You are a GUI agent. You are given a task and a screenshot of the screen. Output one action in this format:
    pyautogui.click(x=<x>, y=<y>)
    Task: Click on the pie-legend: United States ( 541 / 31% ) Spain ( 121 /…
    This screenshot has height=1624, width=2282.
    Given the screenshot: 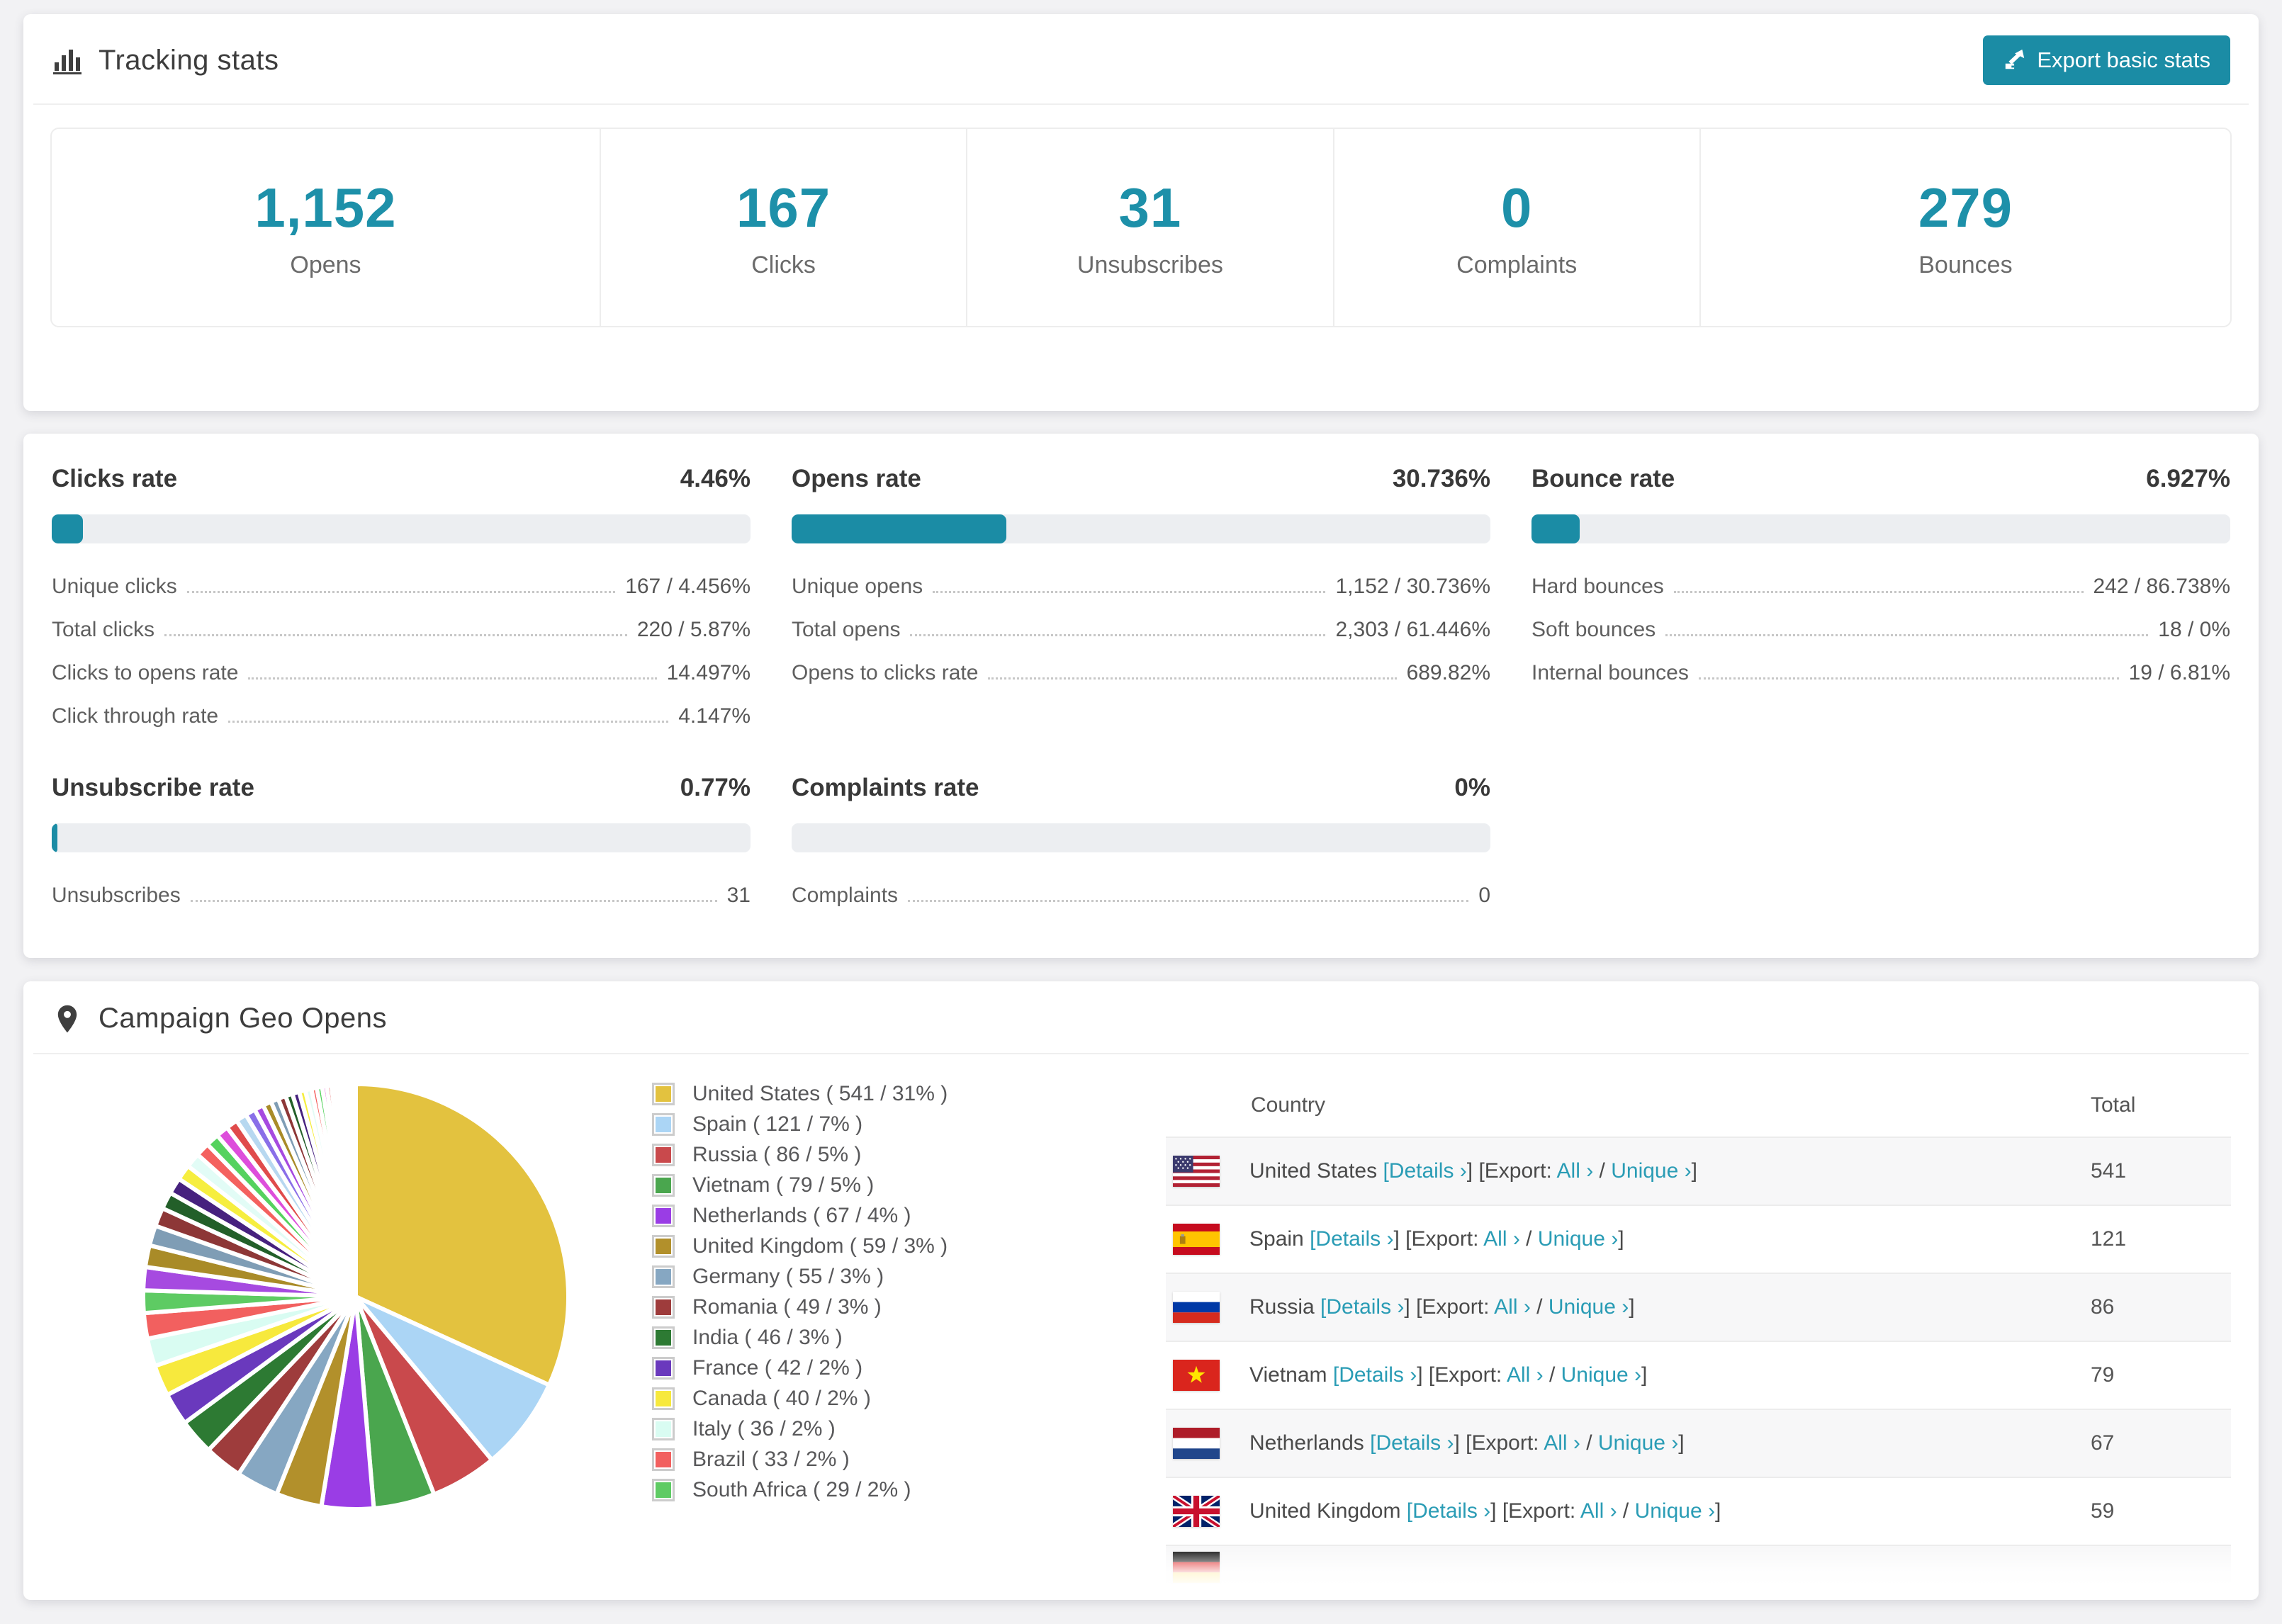 What is the action you would take?
    pyautogui.click(x=800, y=1296)
    